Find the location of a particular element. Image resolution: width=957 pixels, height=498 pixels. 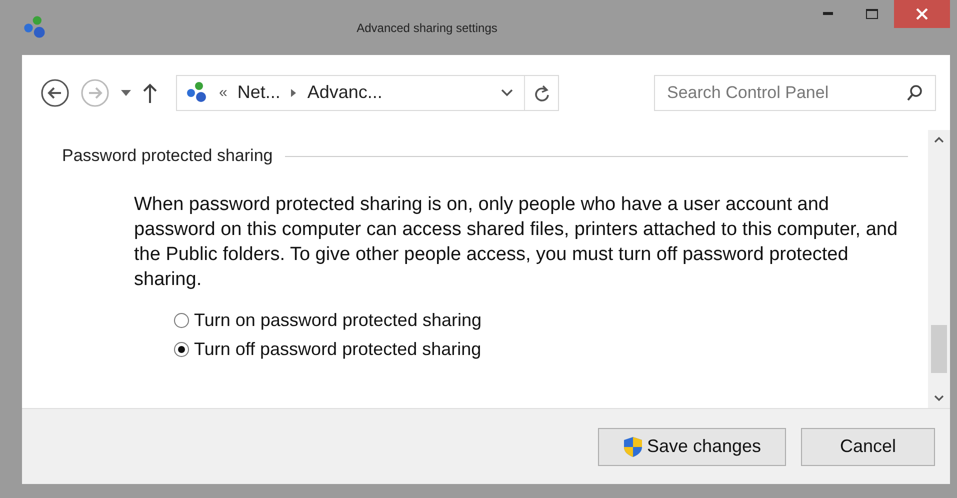

maximize-icon is located at coordinates (872, 14).